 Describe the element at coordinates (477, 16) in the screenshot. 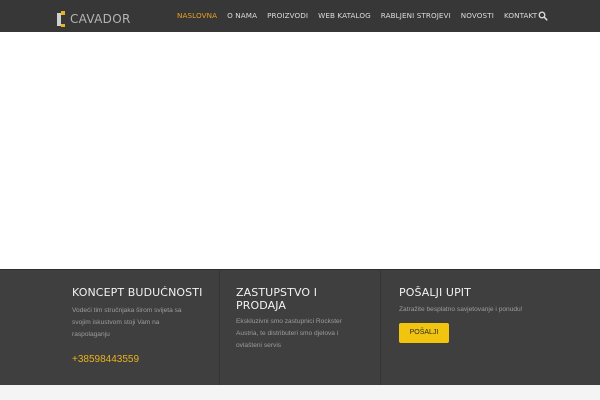

I see `nav-item-novosti: NOVOSTI` at that location.